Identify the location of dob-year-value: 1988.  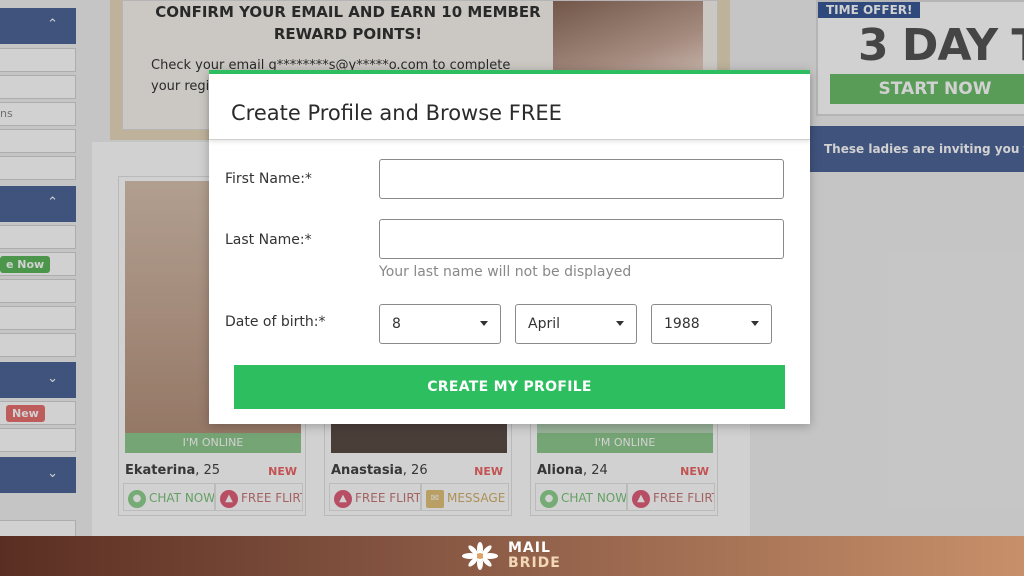
(682, 324).